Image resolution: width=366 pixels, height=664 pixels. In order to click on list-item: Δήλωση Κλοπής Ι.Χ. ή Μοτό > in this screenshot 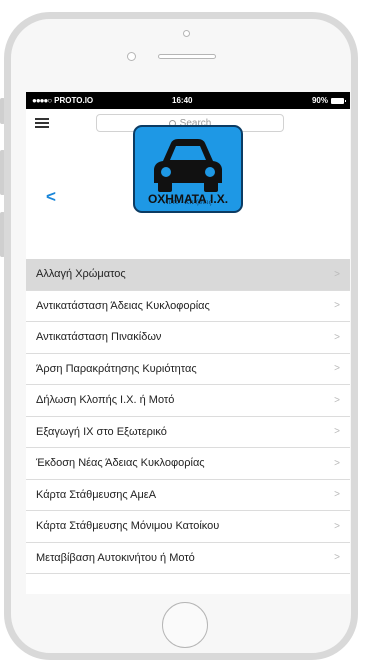, I will do `click(188, 401)`.